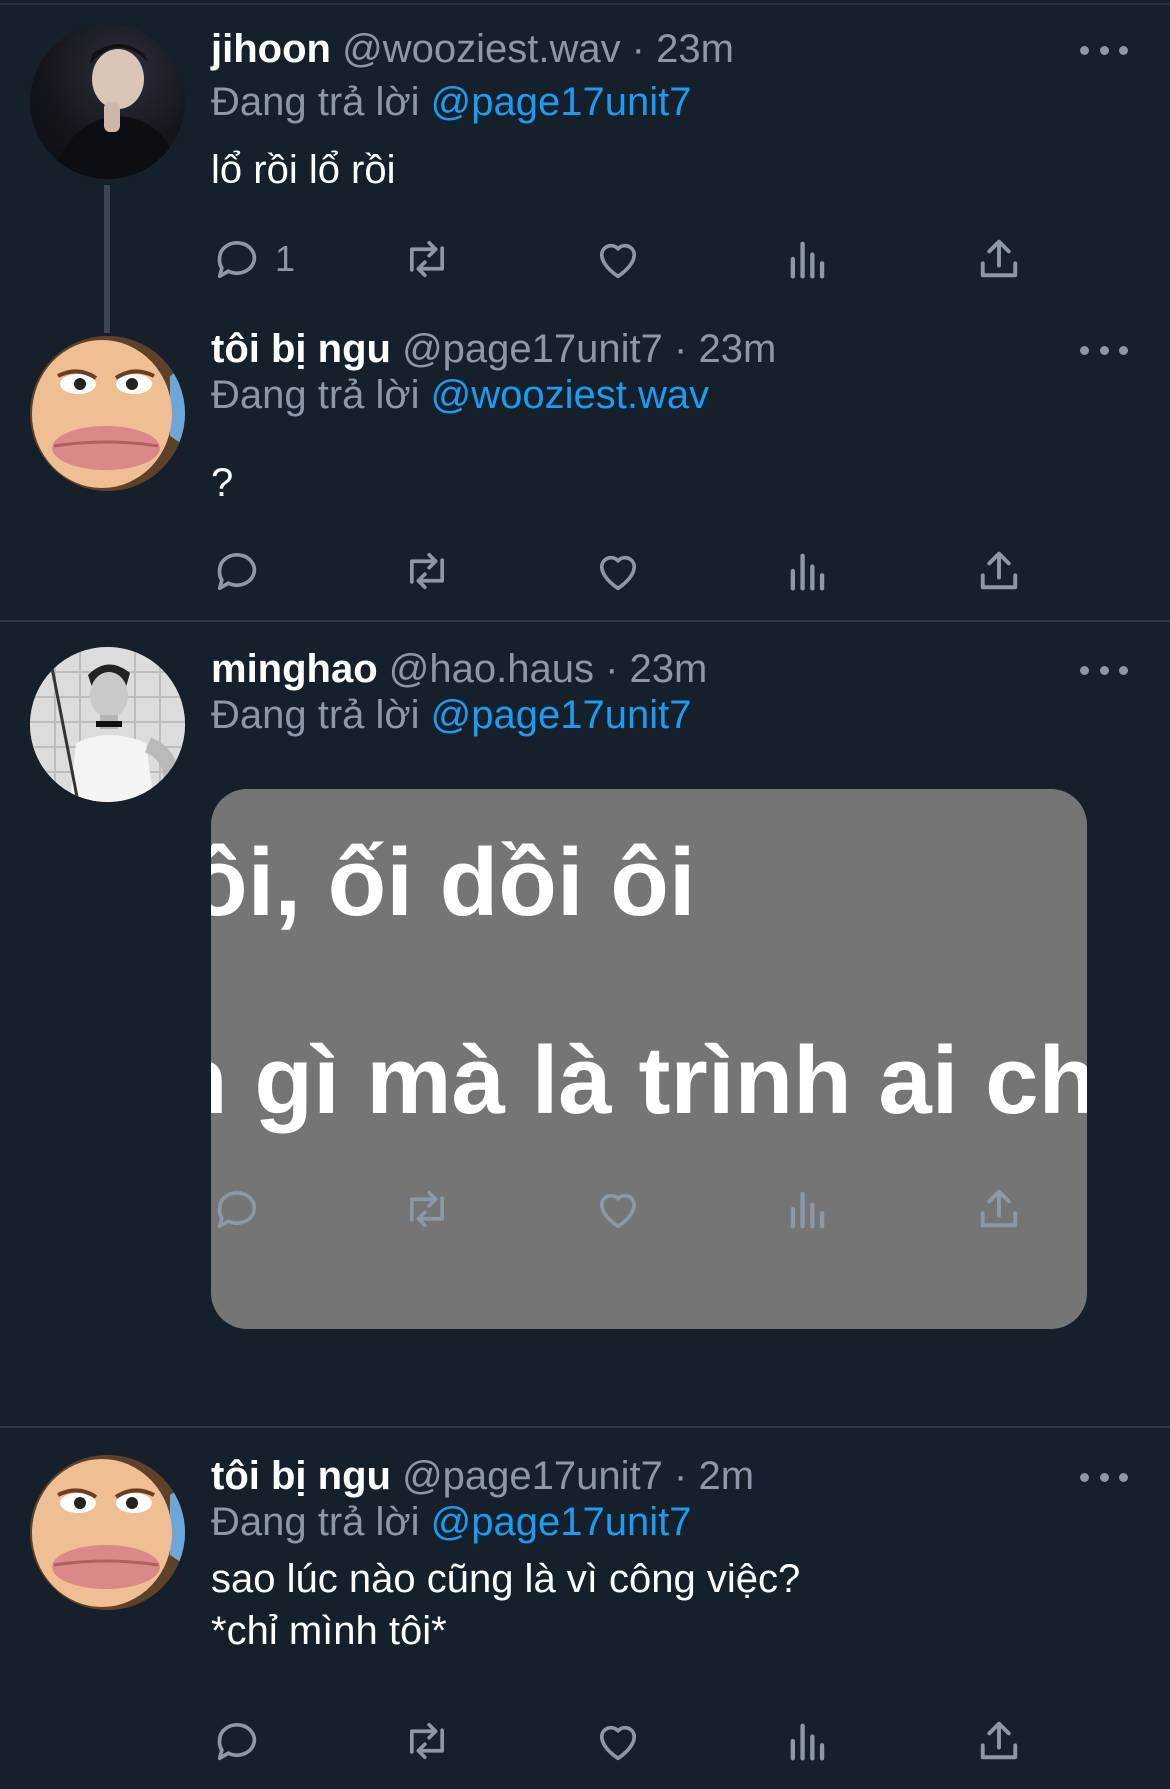 The height and width of the screenshot is (1789, 1170). I want to click on action-bar: 1, so click(621, 259).